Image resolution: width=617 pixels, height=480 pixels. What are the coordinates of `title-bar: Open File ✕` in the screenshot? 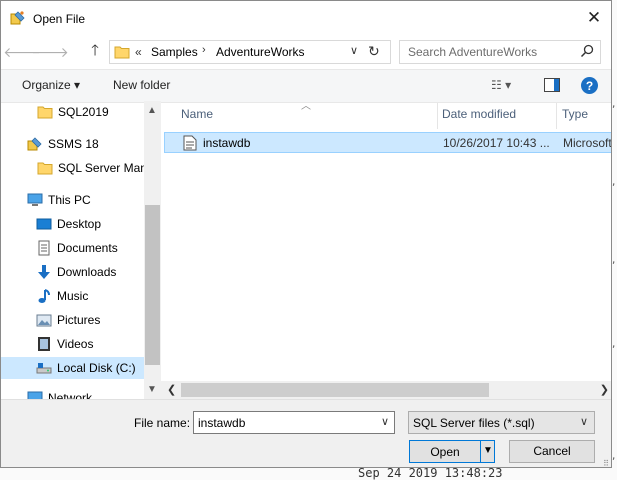 It's located at (306, 18).